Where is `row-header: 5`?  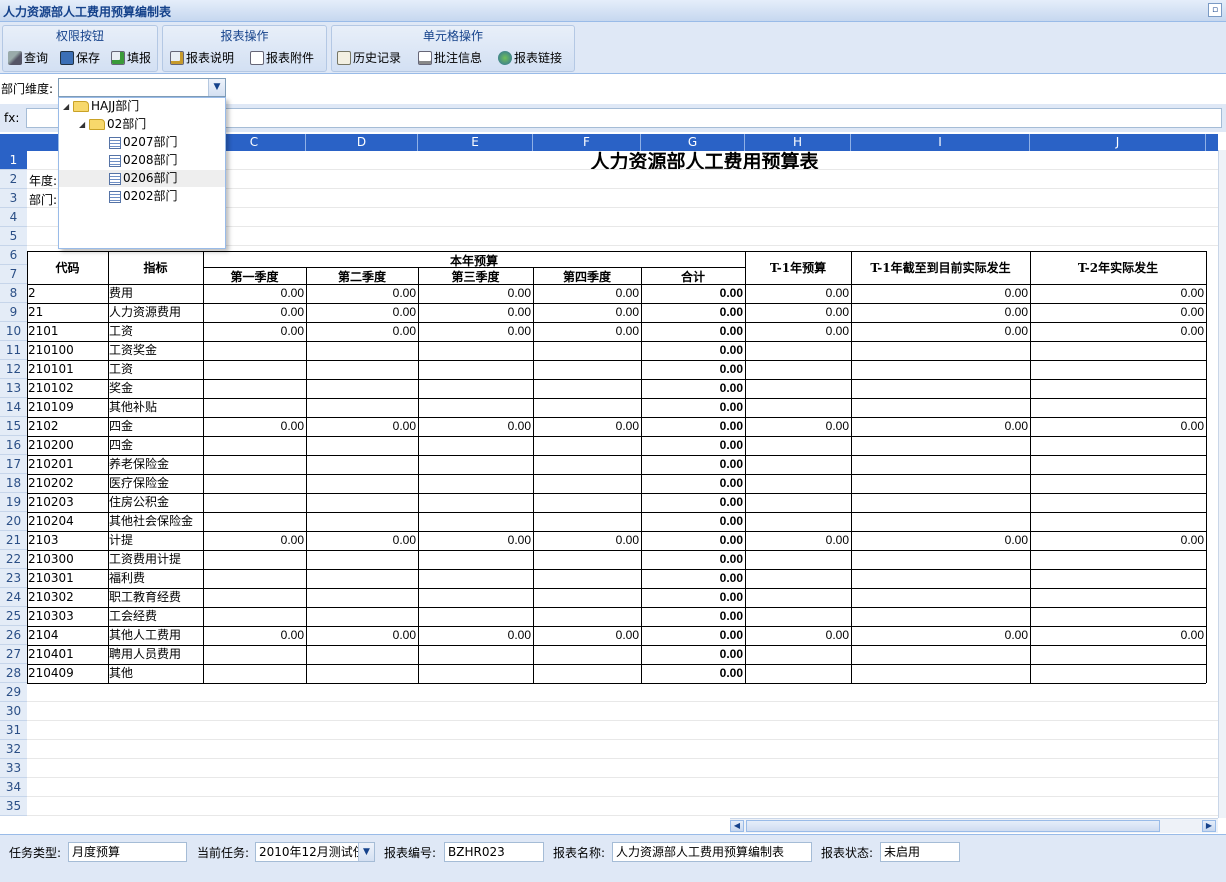
row-header: 5 is located at coordinates (13, 236).